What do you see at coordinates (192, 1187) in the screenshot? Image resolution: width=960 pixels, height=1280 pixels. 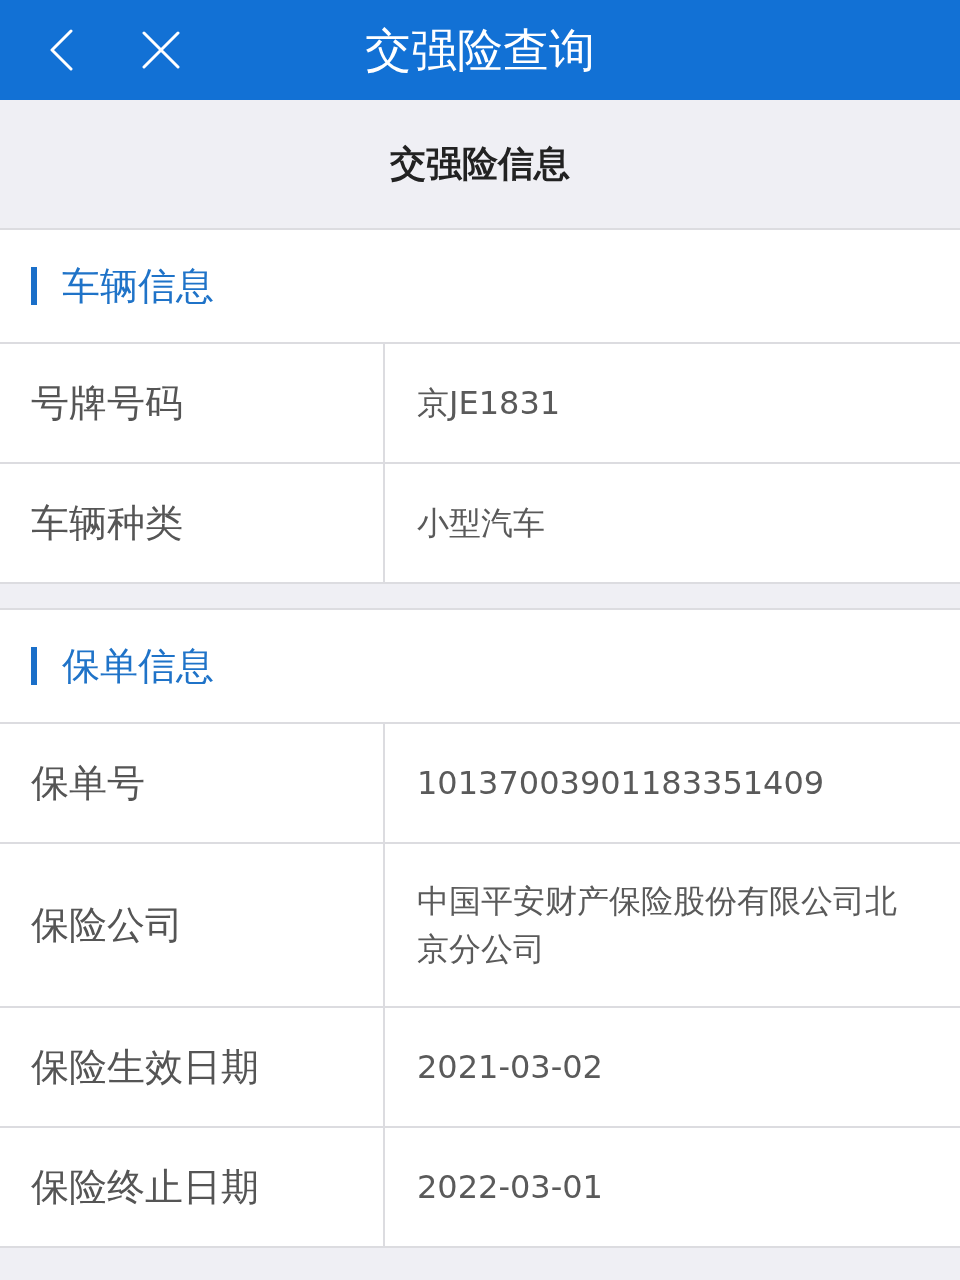 I see `label-cell: 保险终止日期` at bounding box center [192, 1187].